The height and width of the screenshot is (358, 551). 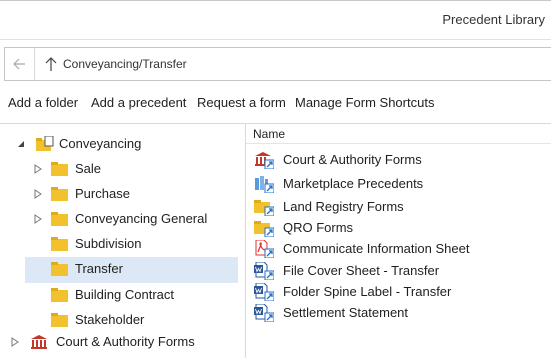 I want to click on list-item: Settlement Statement, so click(x=398, y=312).